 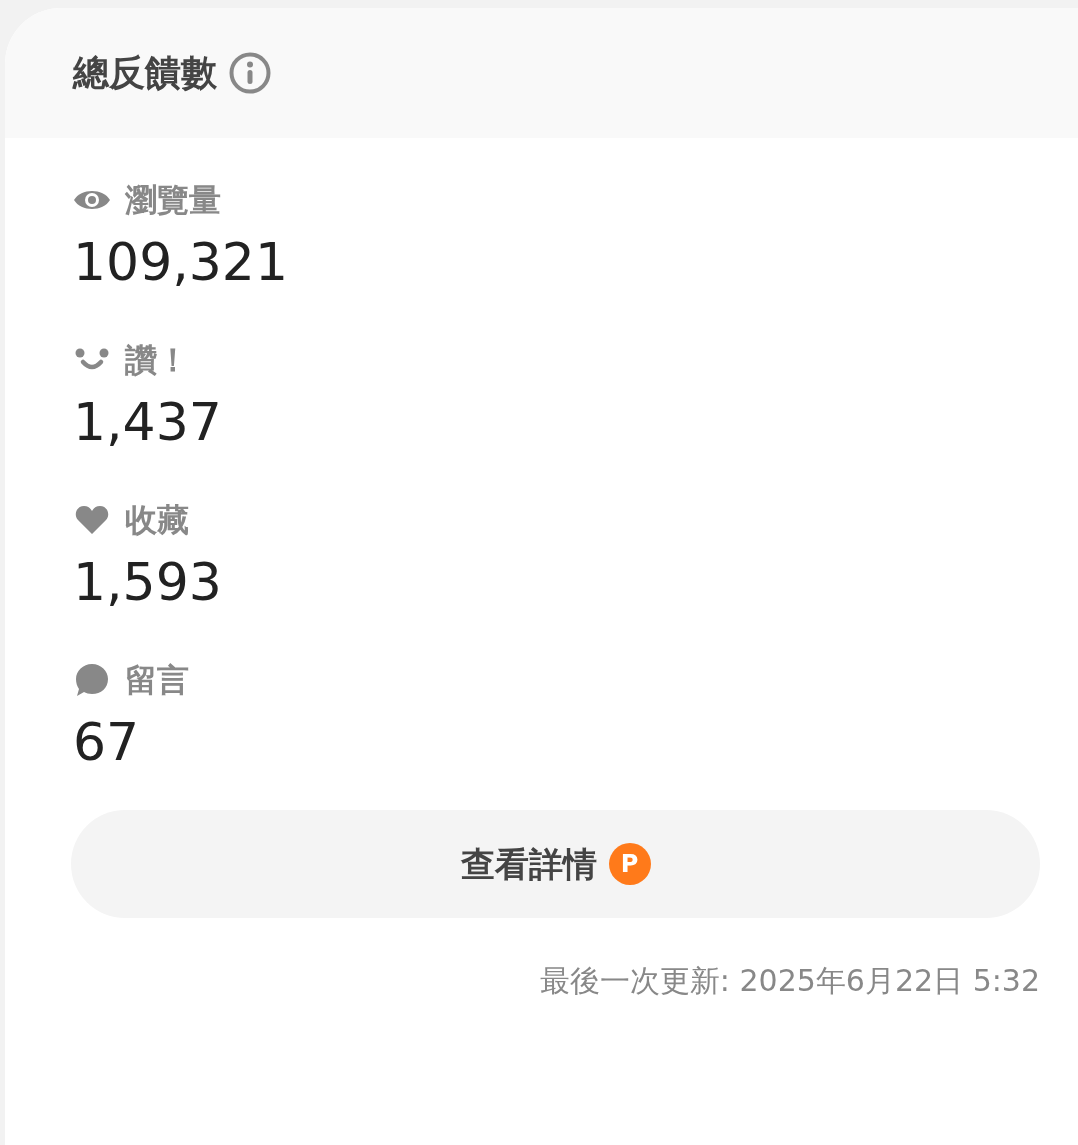 What do you see at coordinates (789, 981) in the screenshot?
I see `last-updated-text: 最後一次更新: 2025年6月22日 5:32` at bounding box center [789, 981].